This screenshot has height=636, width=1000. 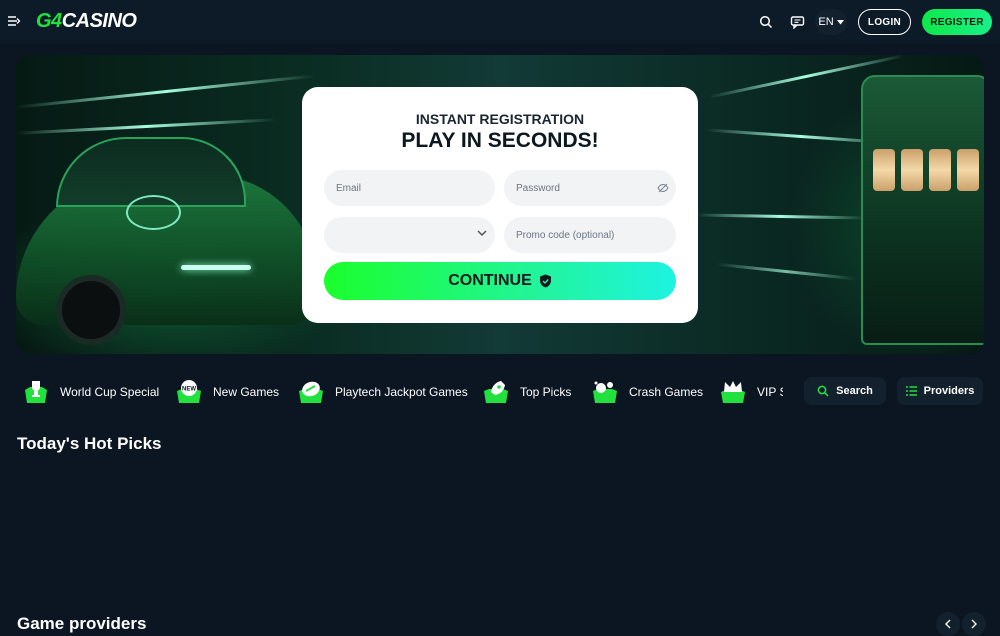 I want to click on continue-button: CONTINUE, so click(x=500, y=281).